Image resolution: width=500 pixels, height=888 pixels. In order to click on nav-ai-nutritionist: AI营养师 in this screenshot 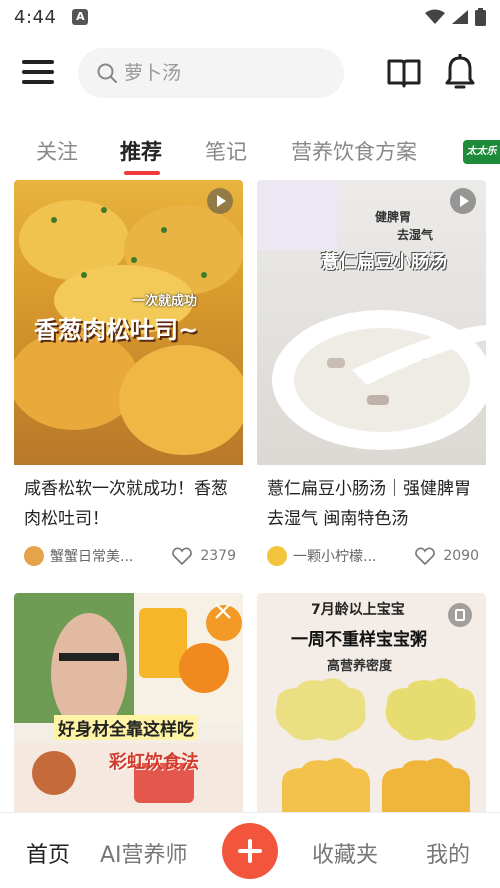, I will do `click(144, 853)`.